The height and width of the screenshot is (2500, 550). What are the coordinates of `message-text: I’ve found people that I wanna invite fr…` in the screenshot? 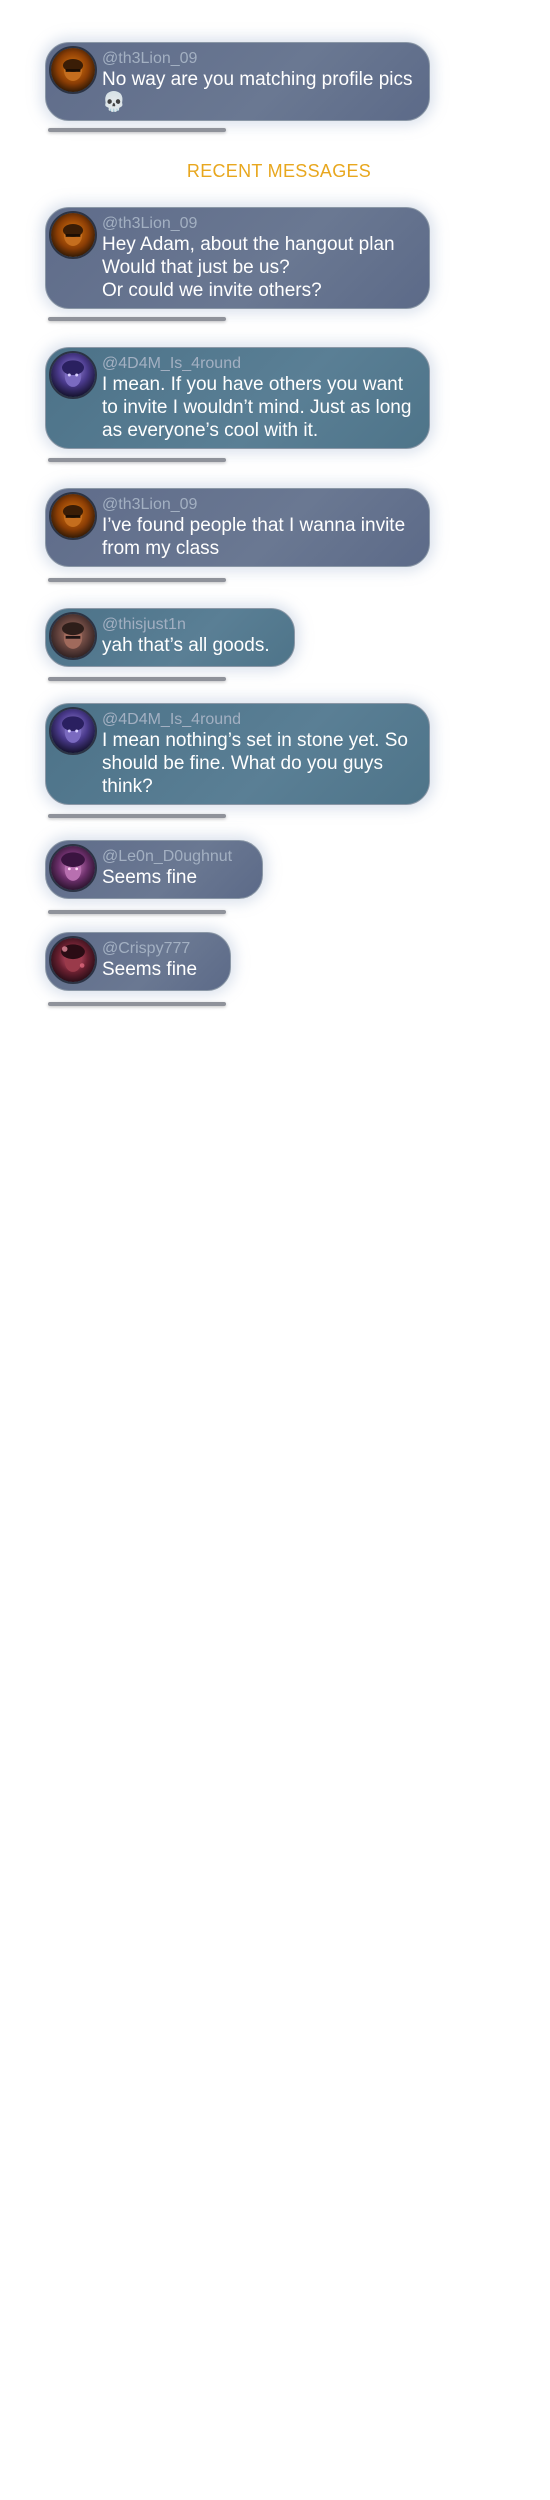 It's located at (254, 537).